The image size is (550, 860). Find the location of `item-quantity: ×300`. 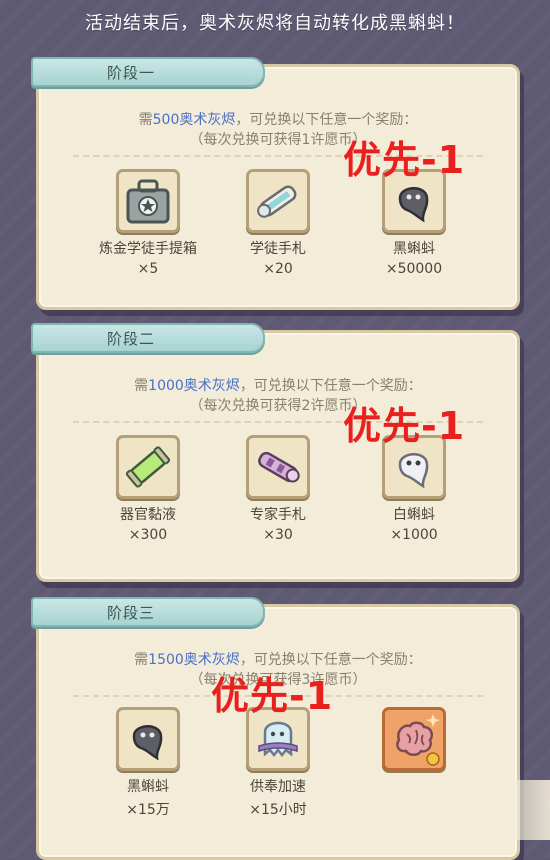

item-quantity: ×300 is located at coordinates (148, 535).